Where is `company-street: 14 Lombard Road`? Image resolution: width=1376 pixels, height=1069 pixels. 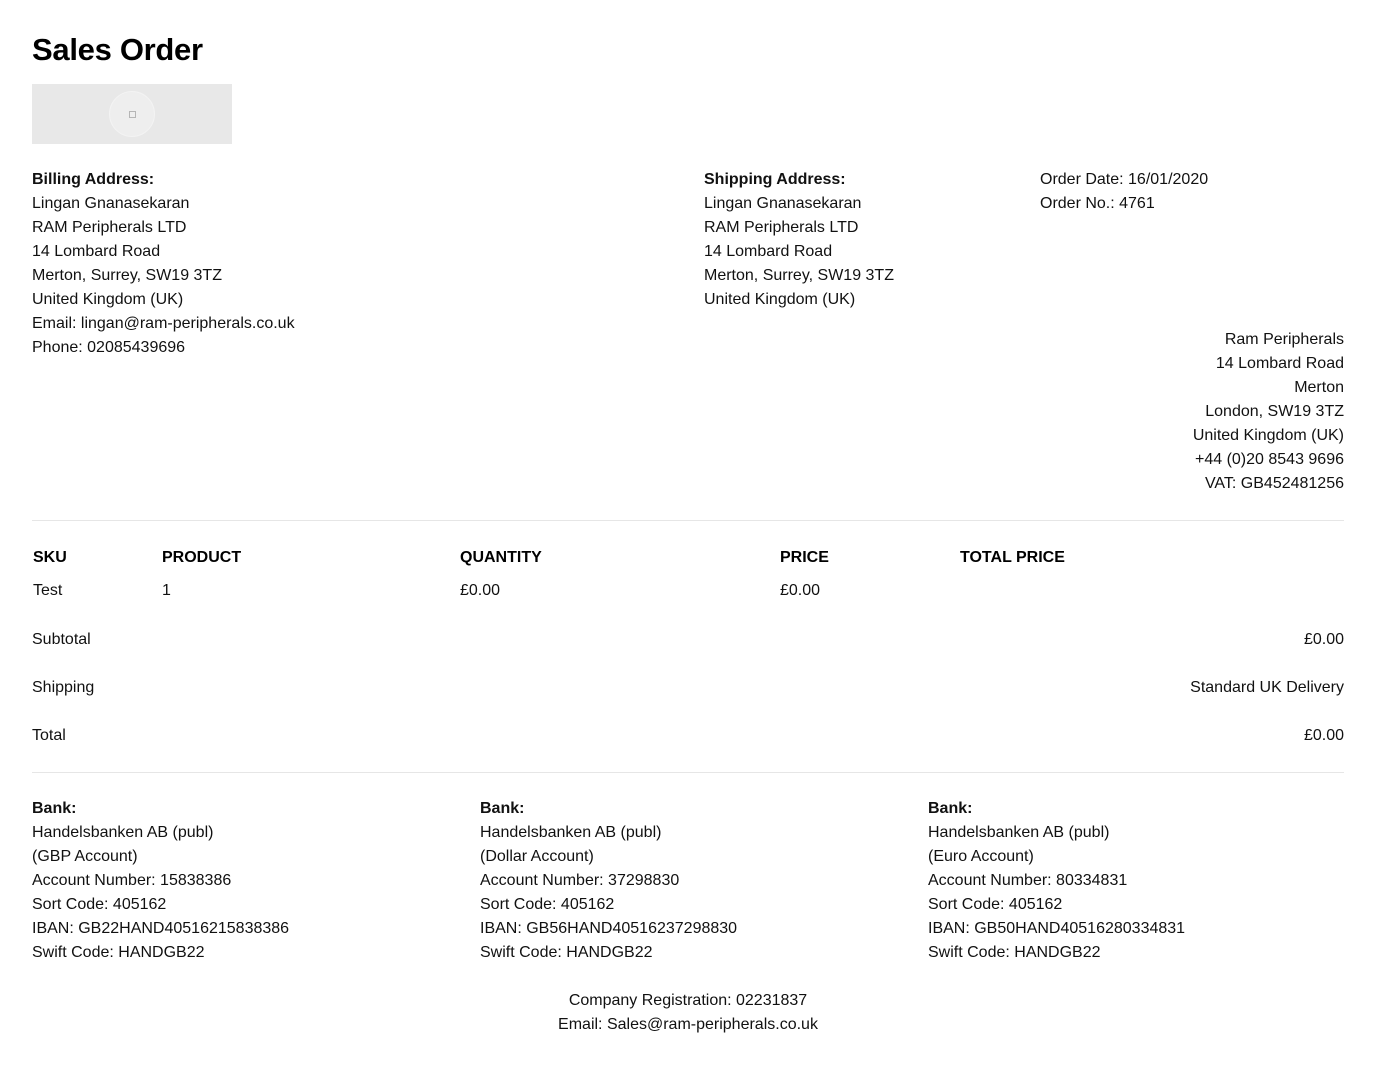 company-street: 14 Lombard Road is located at coordinates (1279, 363).